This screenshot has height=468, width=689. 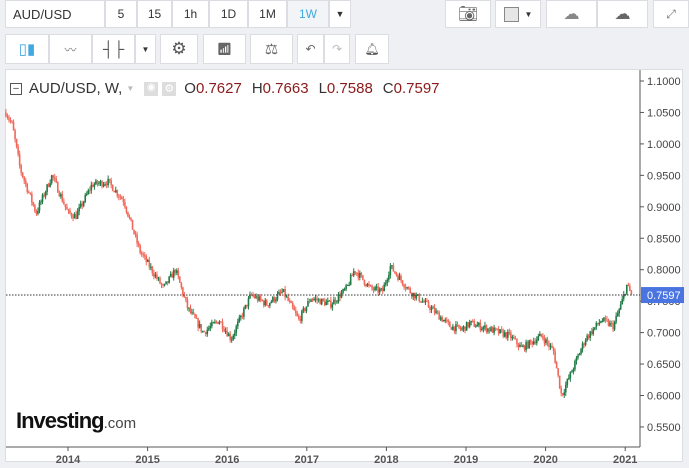 What do you see at coordinates (664, 239) in the screenshot?
I see `y-tick-label: 0.8500` at bounding box center [664, 239].